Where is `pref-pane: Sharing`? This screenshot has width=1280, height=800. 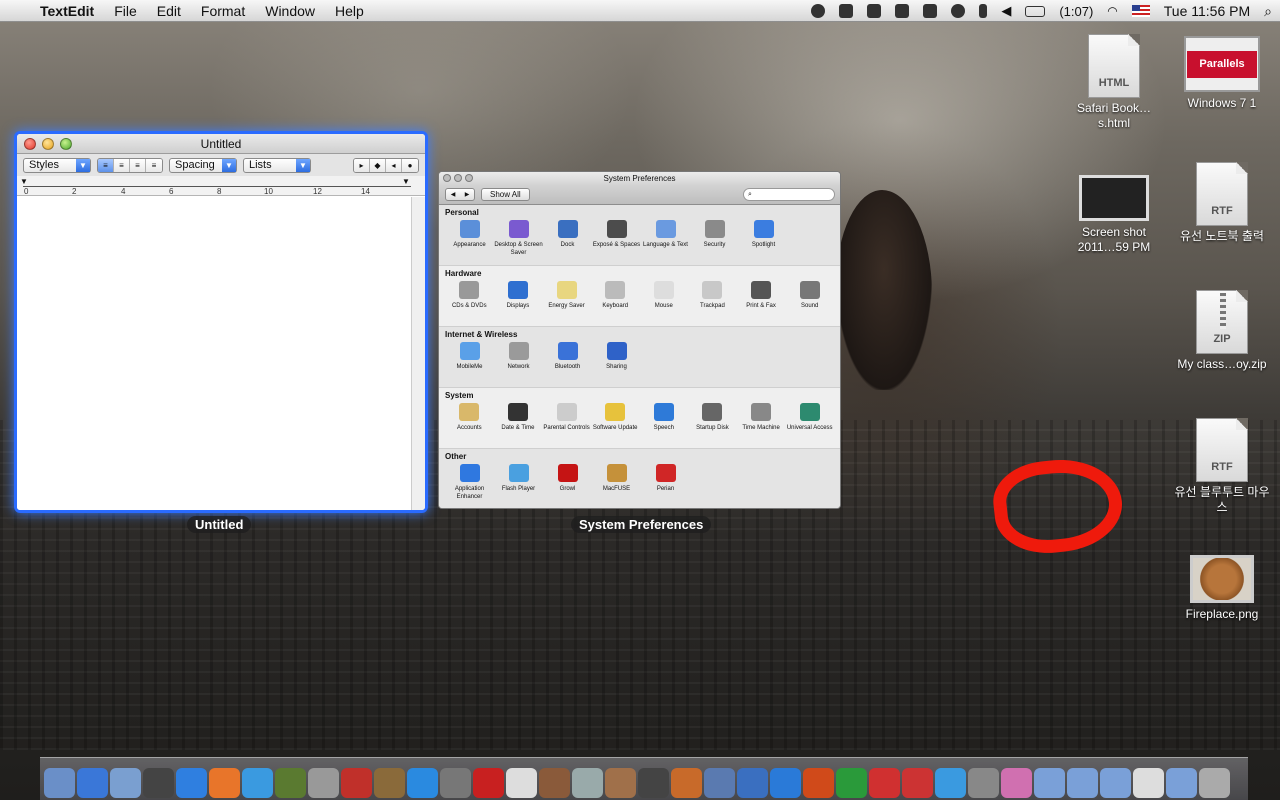 pref-pane: Sharing is located at coordinates (616, 356).